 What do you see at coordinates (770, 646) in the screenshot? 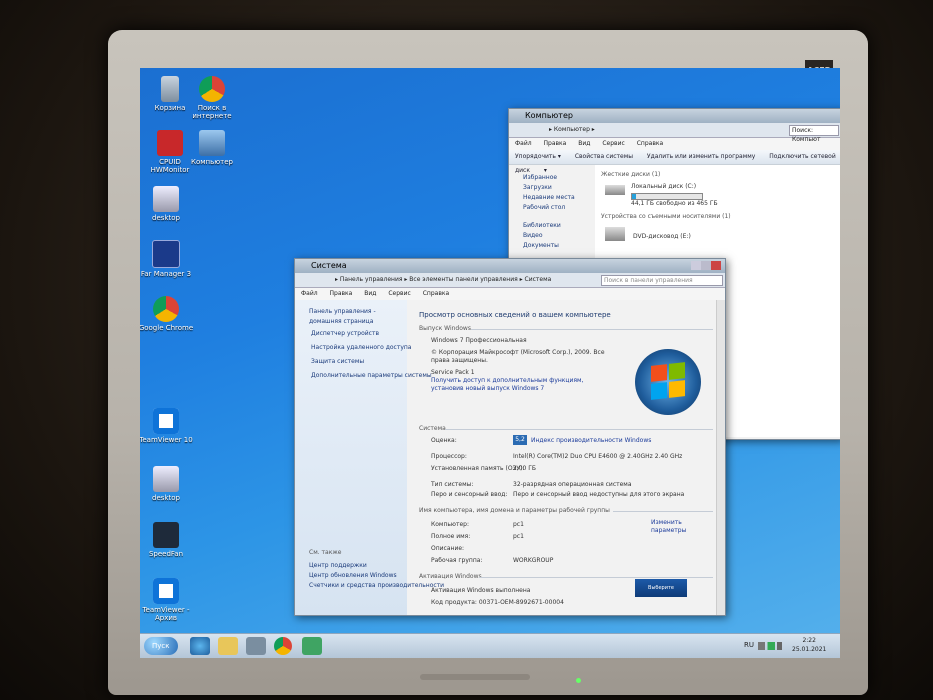
I see `tray-icons` at bounding box center [770, 646].